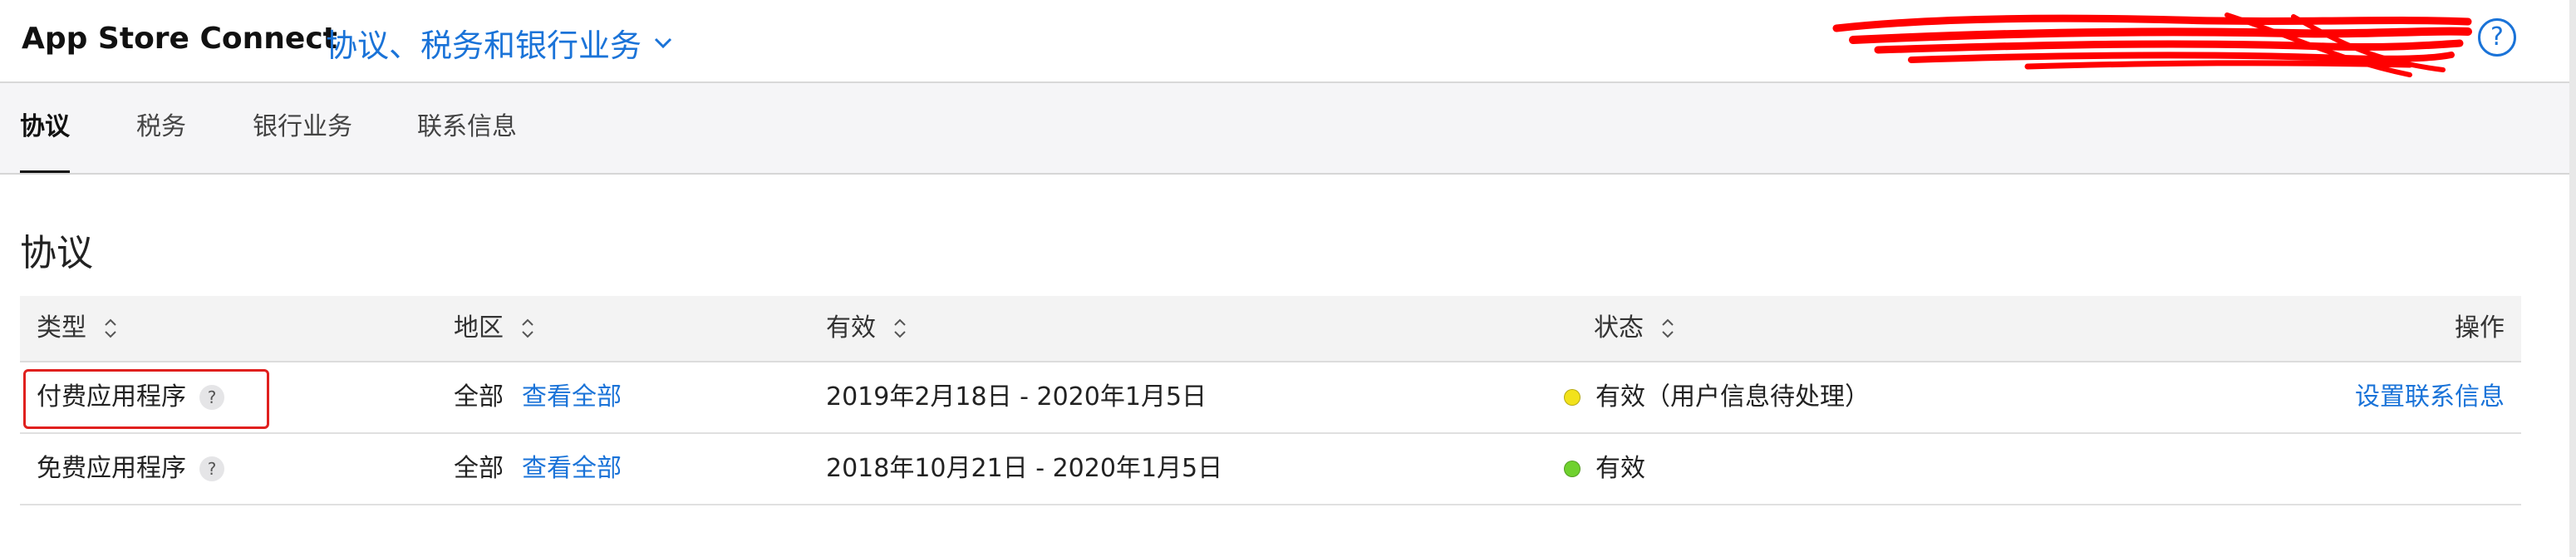 This screenshot has height=557, width=2576. Describe the element at coordinates (61, 328) in the screenshot. I see `column-label: 类型` at that location.